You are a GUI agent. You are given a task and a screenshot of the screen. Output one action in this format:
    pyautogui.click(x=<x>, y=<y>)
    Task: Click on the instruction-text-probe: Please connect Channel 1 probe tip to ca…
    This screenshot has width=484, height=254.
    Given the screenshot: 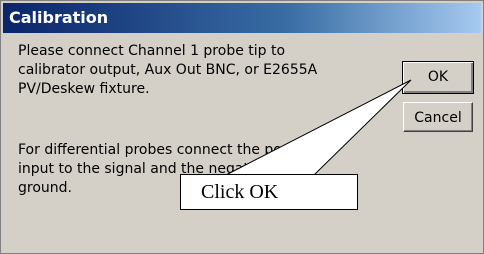 What is the action you would take?
    pyautogui.click(x=168, y=70)
    